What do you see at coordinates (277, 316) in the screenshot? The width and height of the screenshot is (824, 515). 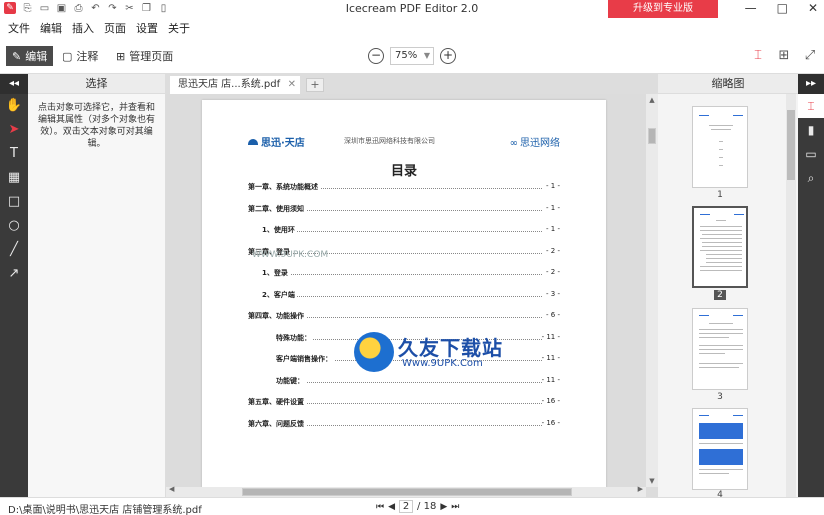 I see `toc-entry-title: 第四章、功能操作` at bounding box center [277, 316].